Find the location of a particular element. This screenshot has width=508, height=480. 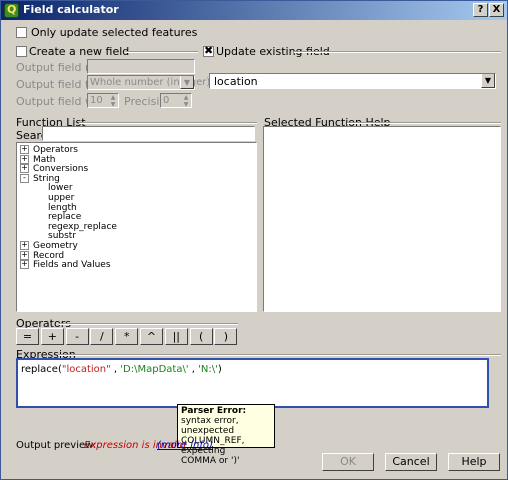

tree-item-label: length is located at coordinates (62, 207).